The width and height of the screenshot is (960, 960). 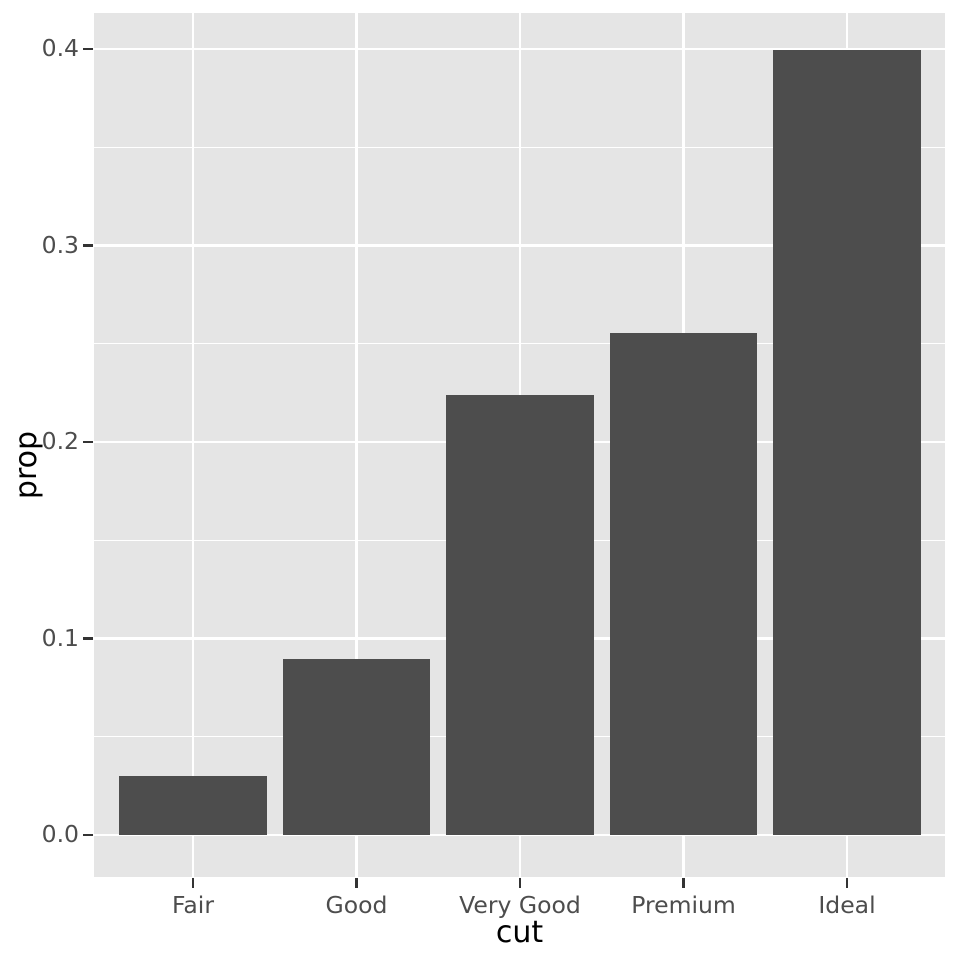 What do you see at coordinates (847, 442) in the screenshot?
I see `bar-ideal` at bounding box center [847, 442].